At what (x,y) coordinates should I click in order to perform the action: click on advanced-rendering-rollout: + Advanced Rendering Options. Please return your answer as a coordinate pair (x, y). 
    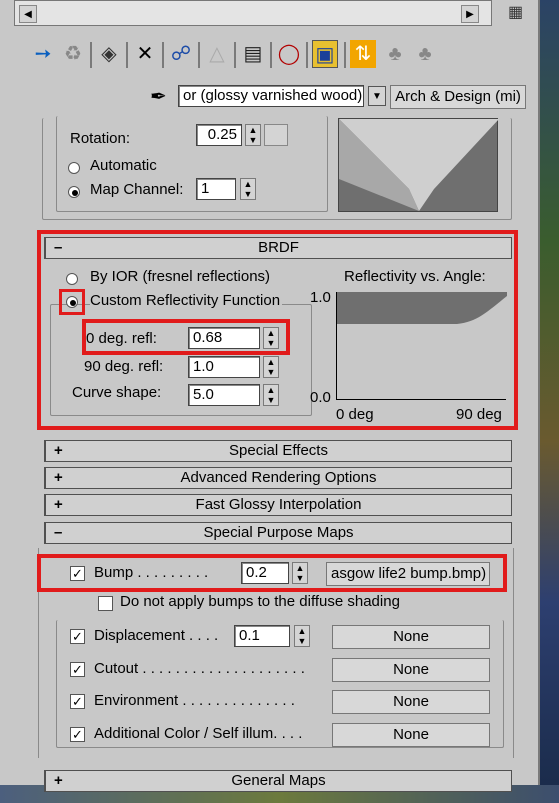
    Looking at the image, I should click on (278, 478).